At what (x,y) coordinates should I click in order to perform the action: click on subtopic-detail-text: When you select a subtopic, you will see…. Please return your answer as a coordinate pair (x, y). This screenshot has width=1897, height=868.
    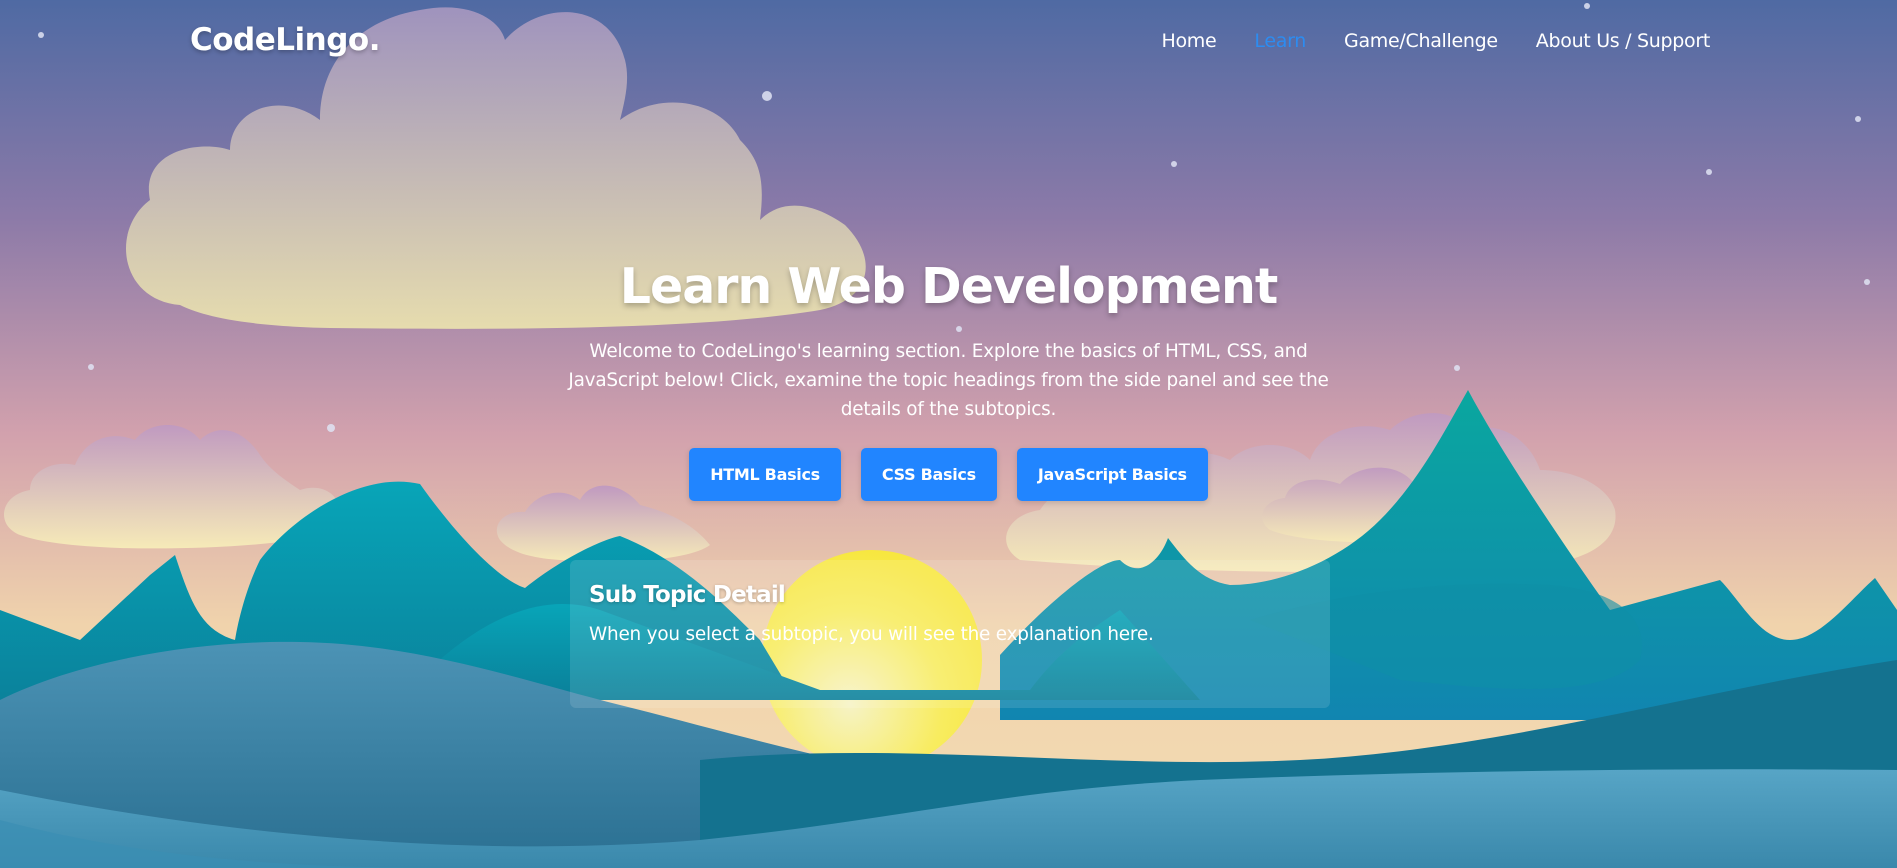
    Looking at the image, I should click on (871, 634).